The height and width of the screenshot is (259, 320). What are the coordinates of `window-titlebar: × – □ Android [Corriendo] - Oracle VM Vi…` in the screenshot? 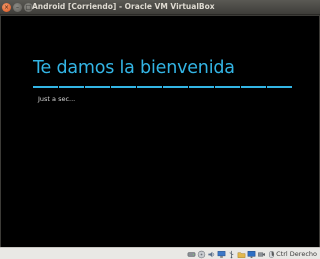 It's located at (160, 7).